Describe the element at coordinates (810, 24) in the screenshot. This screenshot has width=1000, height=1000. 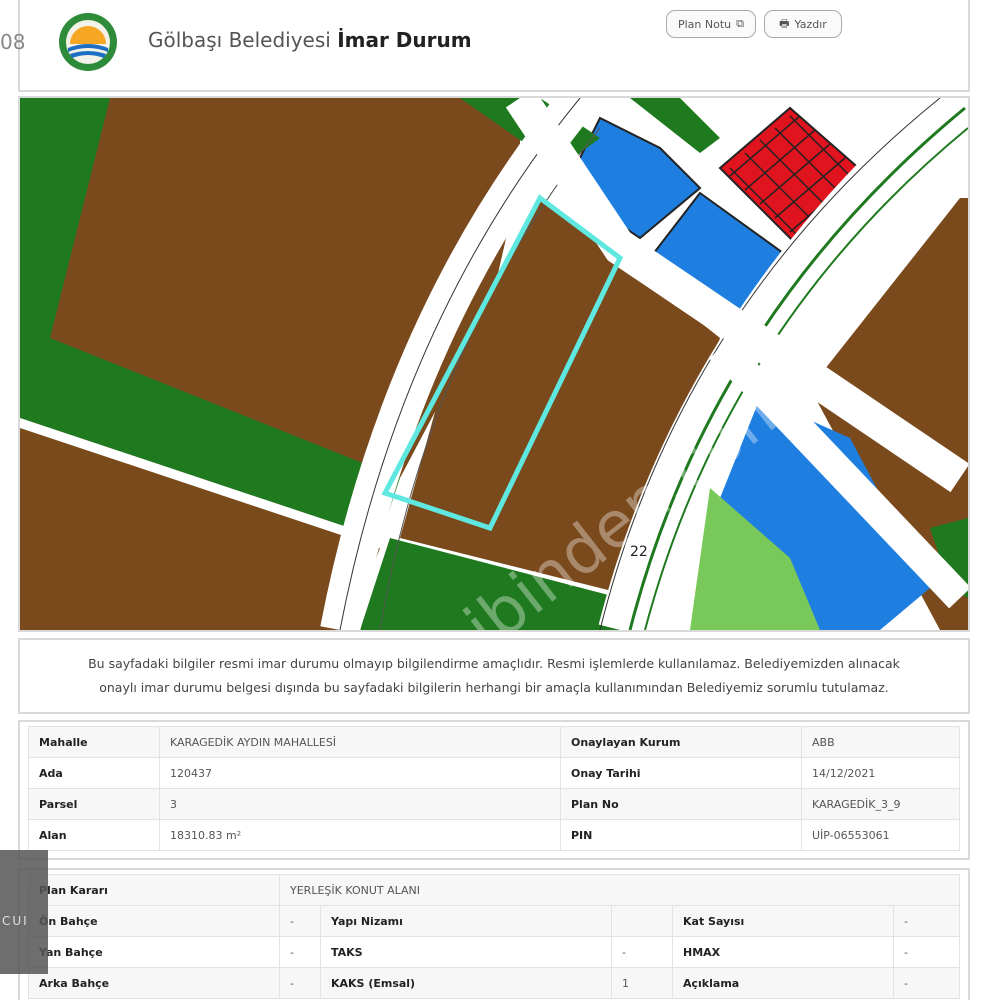
I see `print-label: Yazdır` at that location.